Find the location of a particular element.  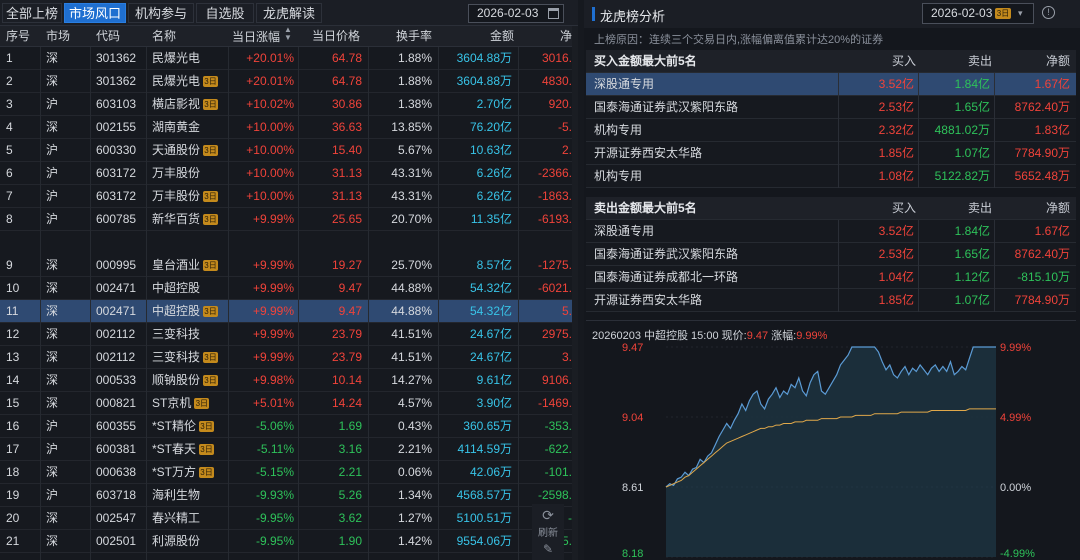

cell-name: *ST春天 3日 is located at coordinates (183, 449).